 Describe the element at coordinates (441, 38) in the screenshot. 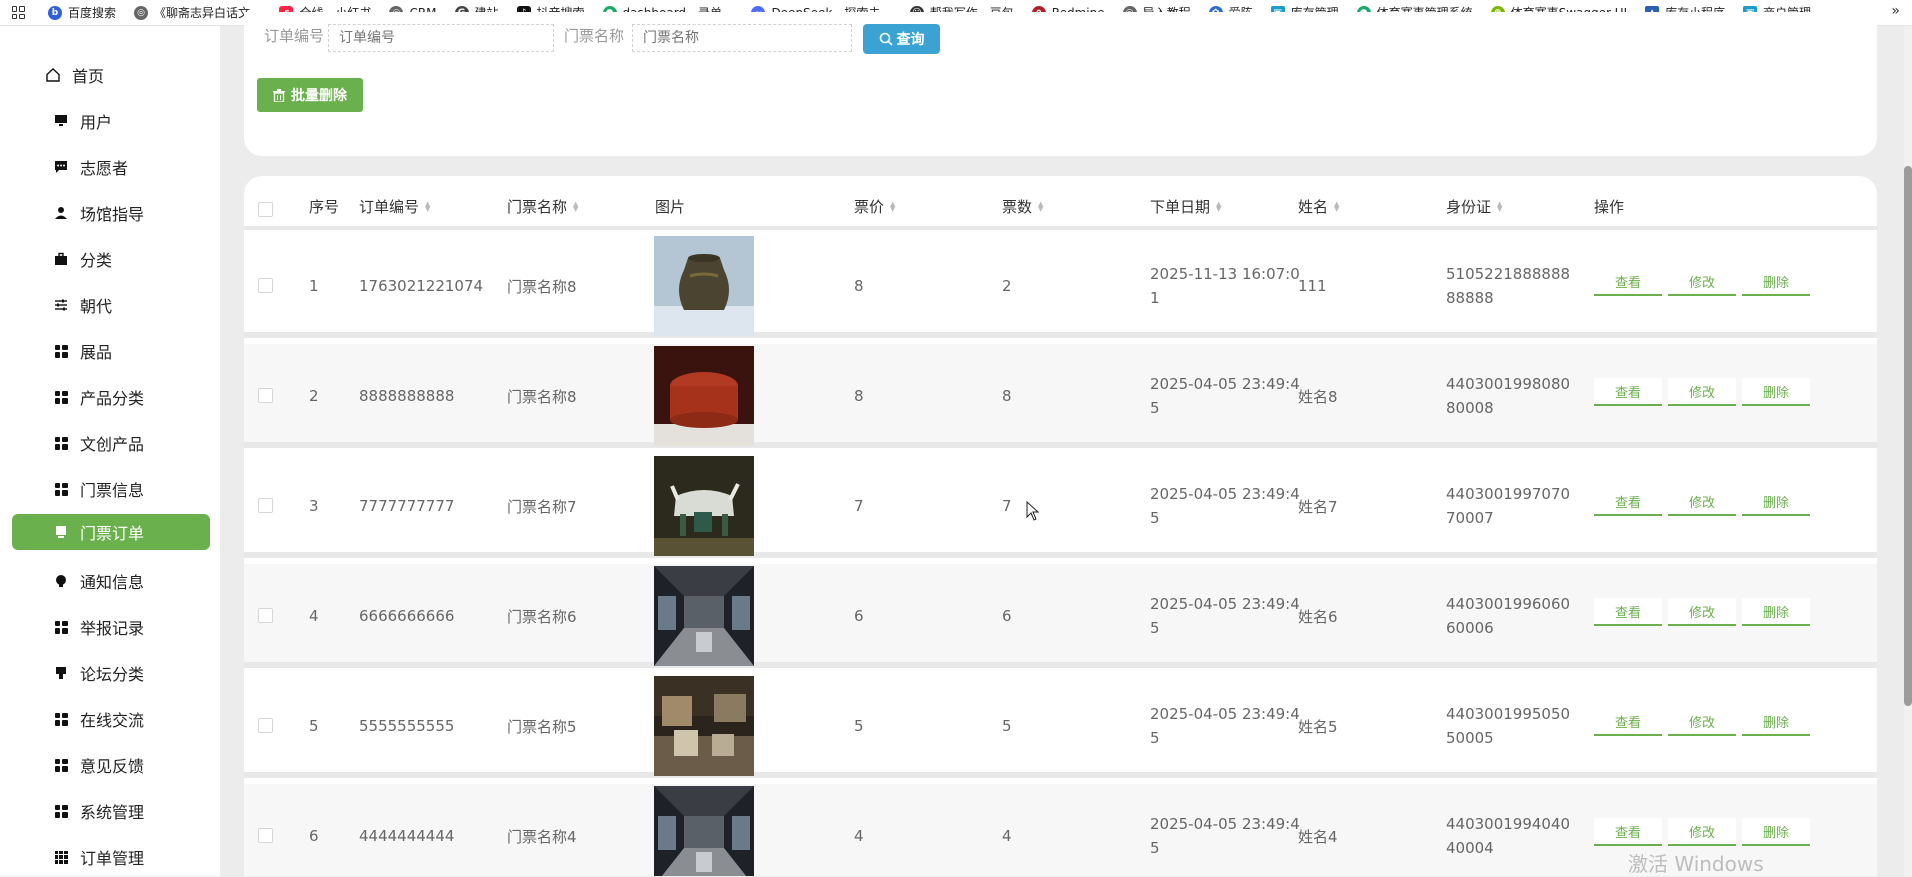

I see `order-no-input` at that location.